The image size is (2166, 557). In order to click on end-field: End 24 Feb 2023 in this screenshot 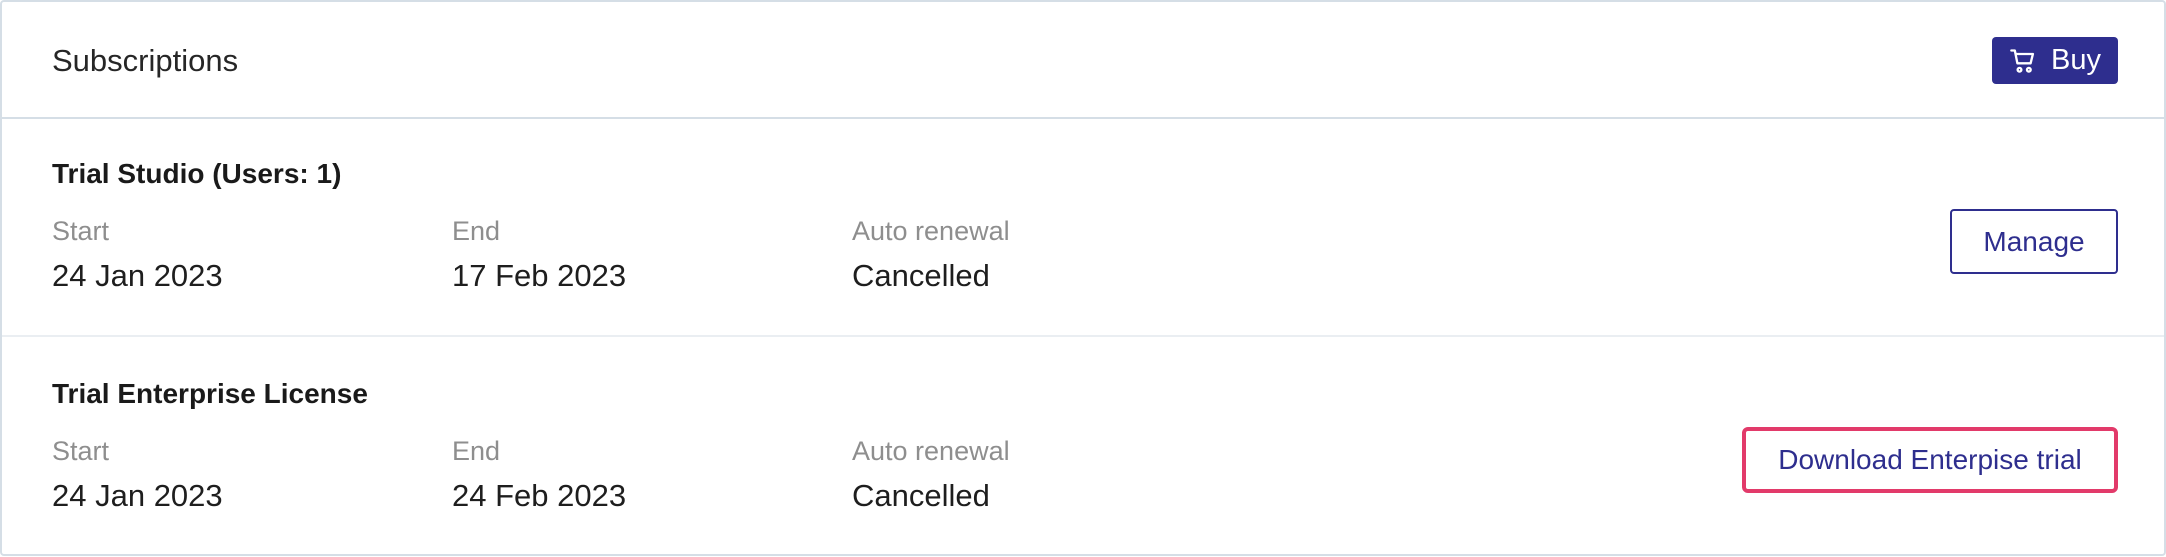, I will do `click(539, 475)`.